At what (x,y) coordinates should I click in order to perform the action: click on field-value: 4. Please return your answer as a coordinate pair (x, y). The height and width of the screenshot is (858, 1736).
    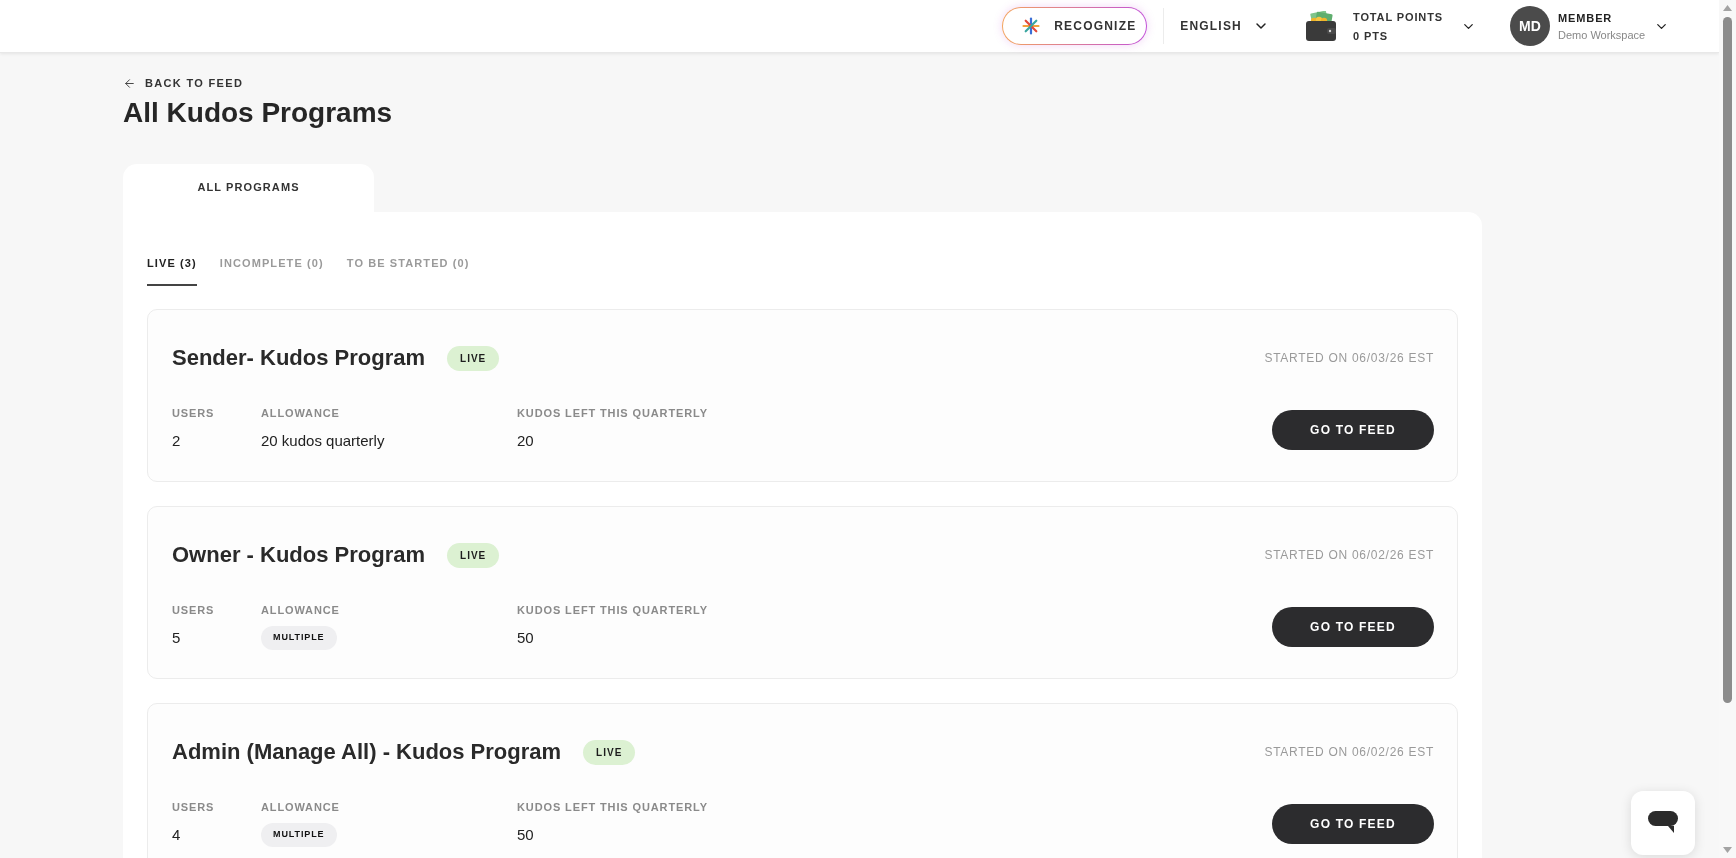
    Looking at the image, I should click on (176, 835).